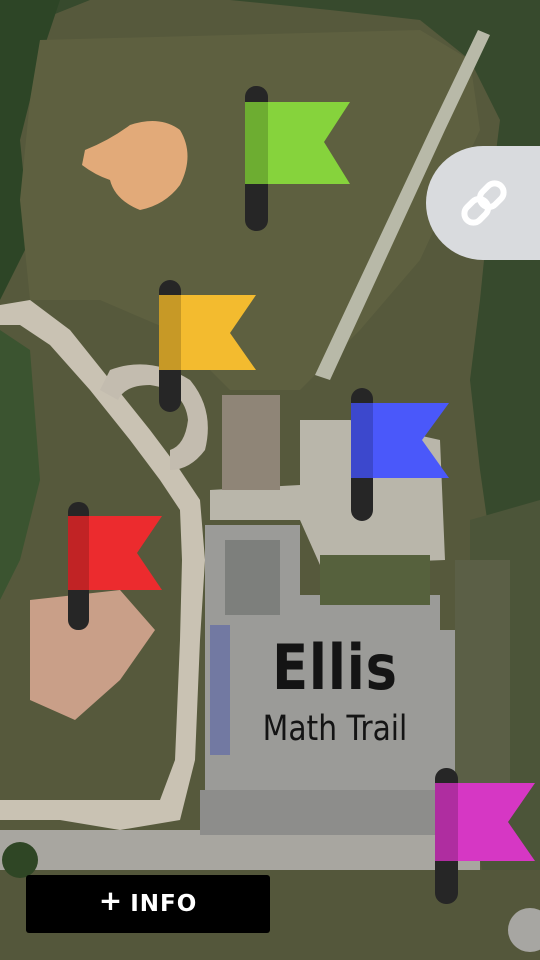 Image resolution: width=540 pixels, height=960 pixels. Describe the element at coordinates (401, 455) in the screenshot. I see `flag-blue` at that location.